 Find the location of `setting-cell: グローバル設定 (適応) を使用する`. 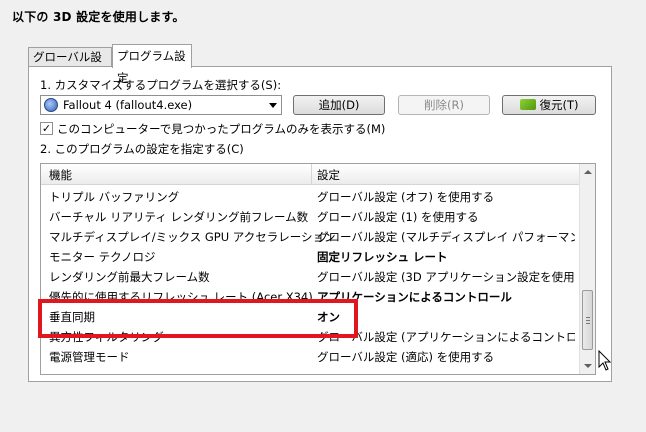

setting-cell: グローバル設定 (適応) を使用する is located at coordinates (406, 357).